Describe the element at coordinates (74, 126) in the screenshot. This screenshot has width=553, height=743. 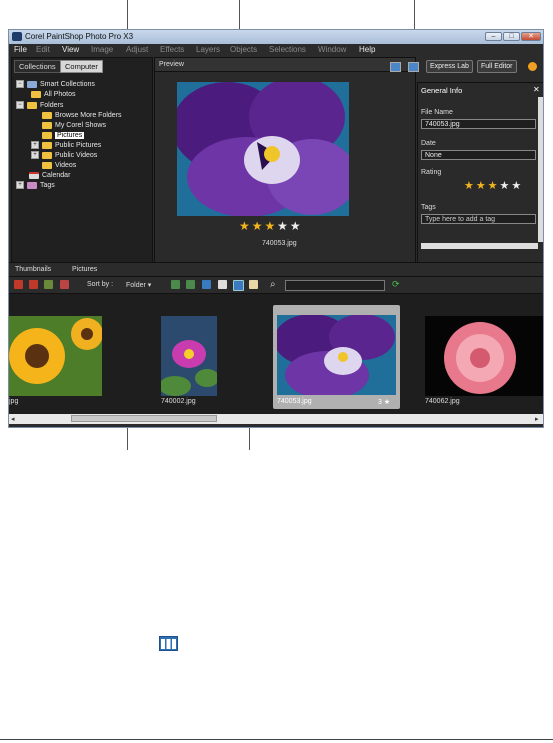
I see `tree-item-my-corel-shows: My Corel Shows` at that location.